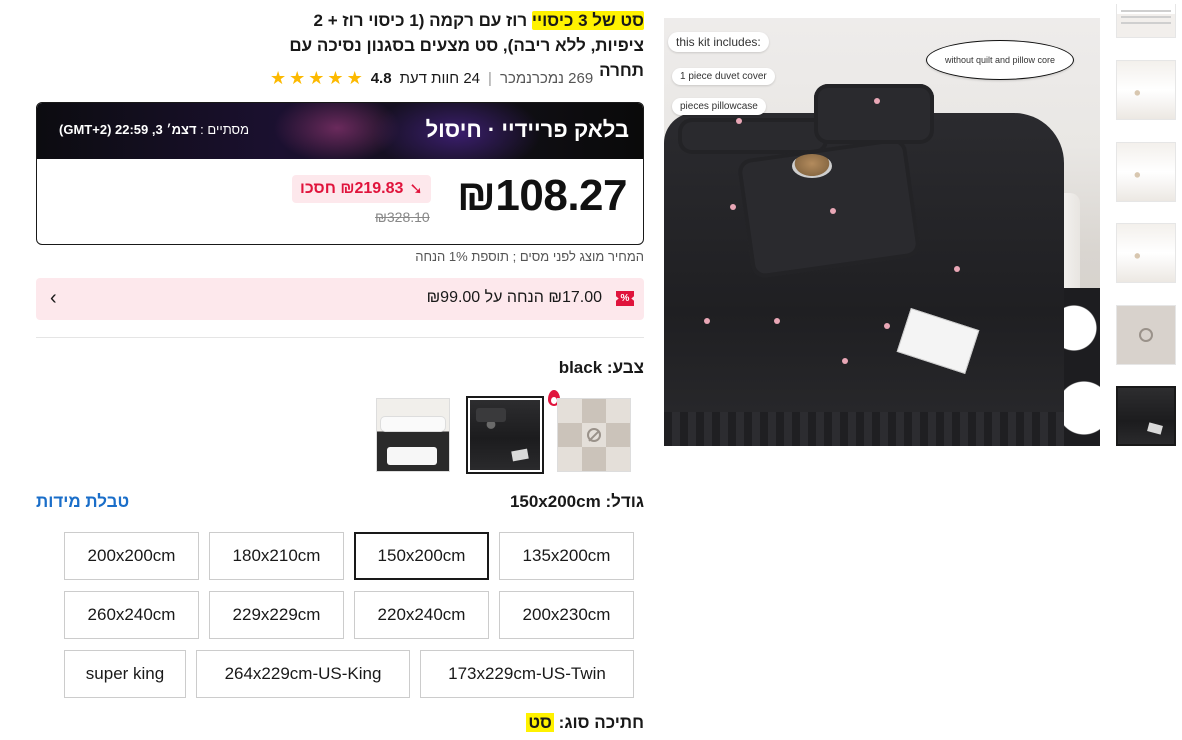 This screenshot has height=740, width=1182. What do you see at coordinates (625, 298) in the screenshot?
I see `coupon-tag-icon: %` at bounding box center [625, 298].